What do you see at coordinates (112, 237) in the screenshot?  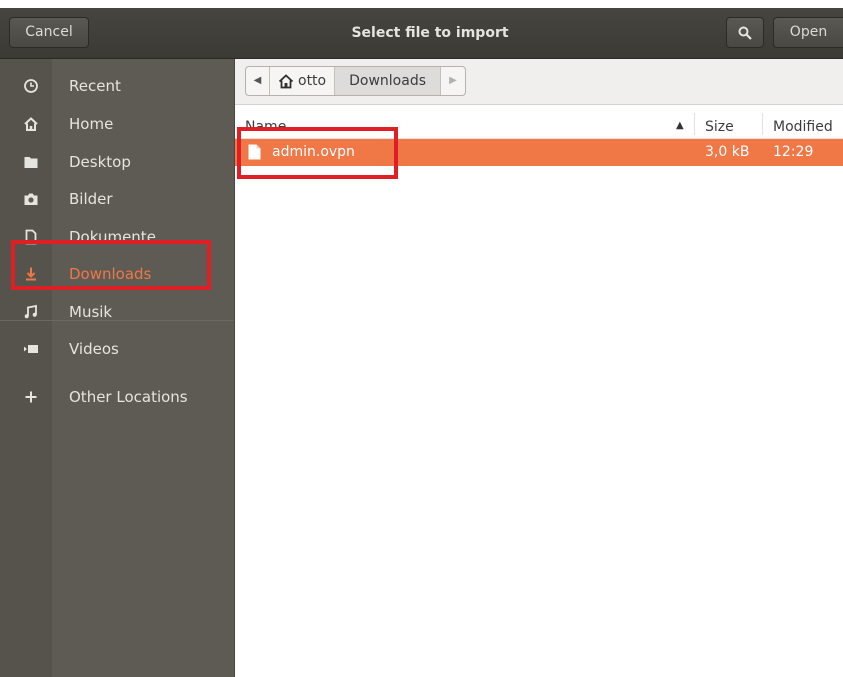 I see `sidebar-item-label: Dokumente` at bounding box center [112, 237].